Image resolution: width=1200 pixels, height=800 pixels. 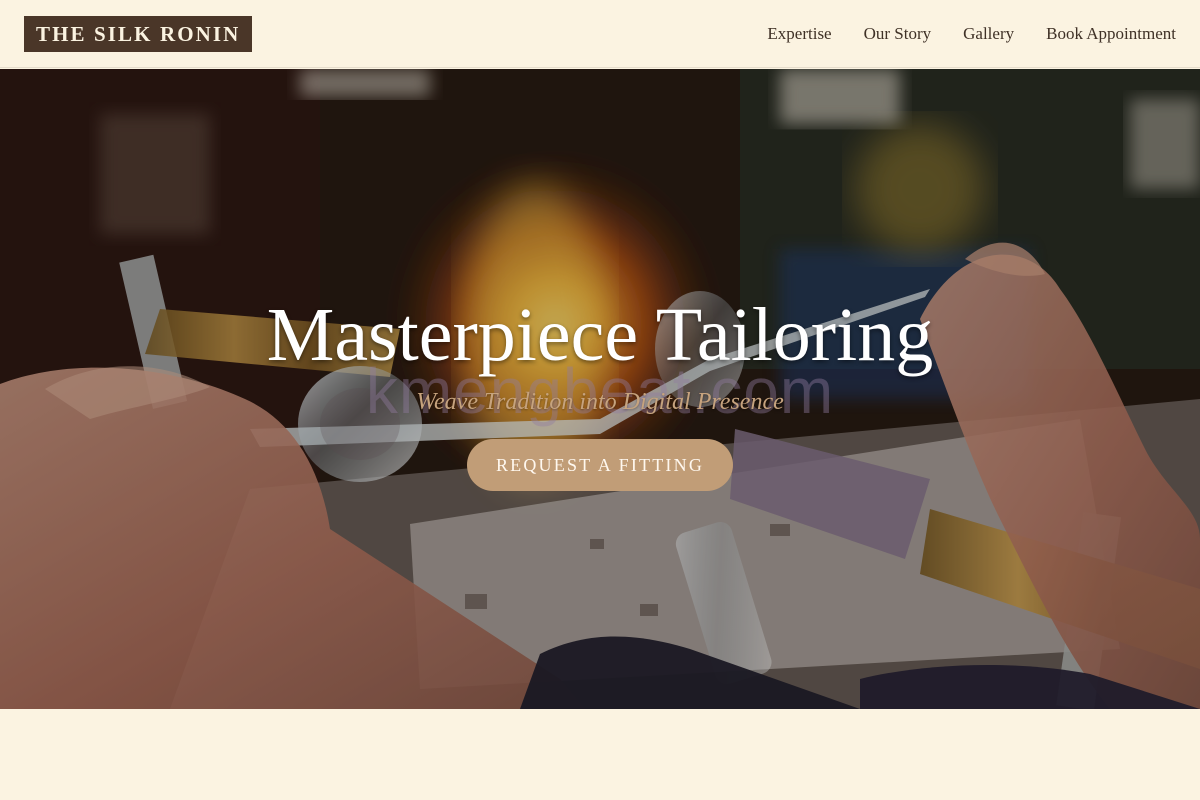 I want to click on nav-link-expertise: Expertise, so click(x=799, y=34).